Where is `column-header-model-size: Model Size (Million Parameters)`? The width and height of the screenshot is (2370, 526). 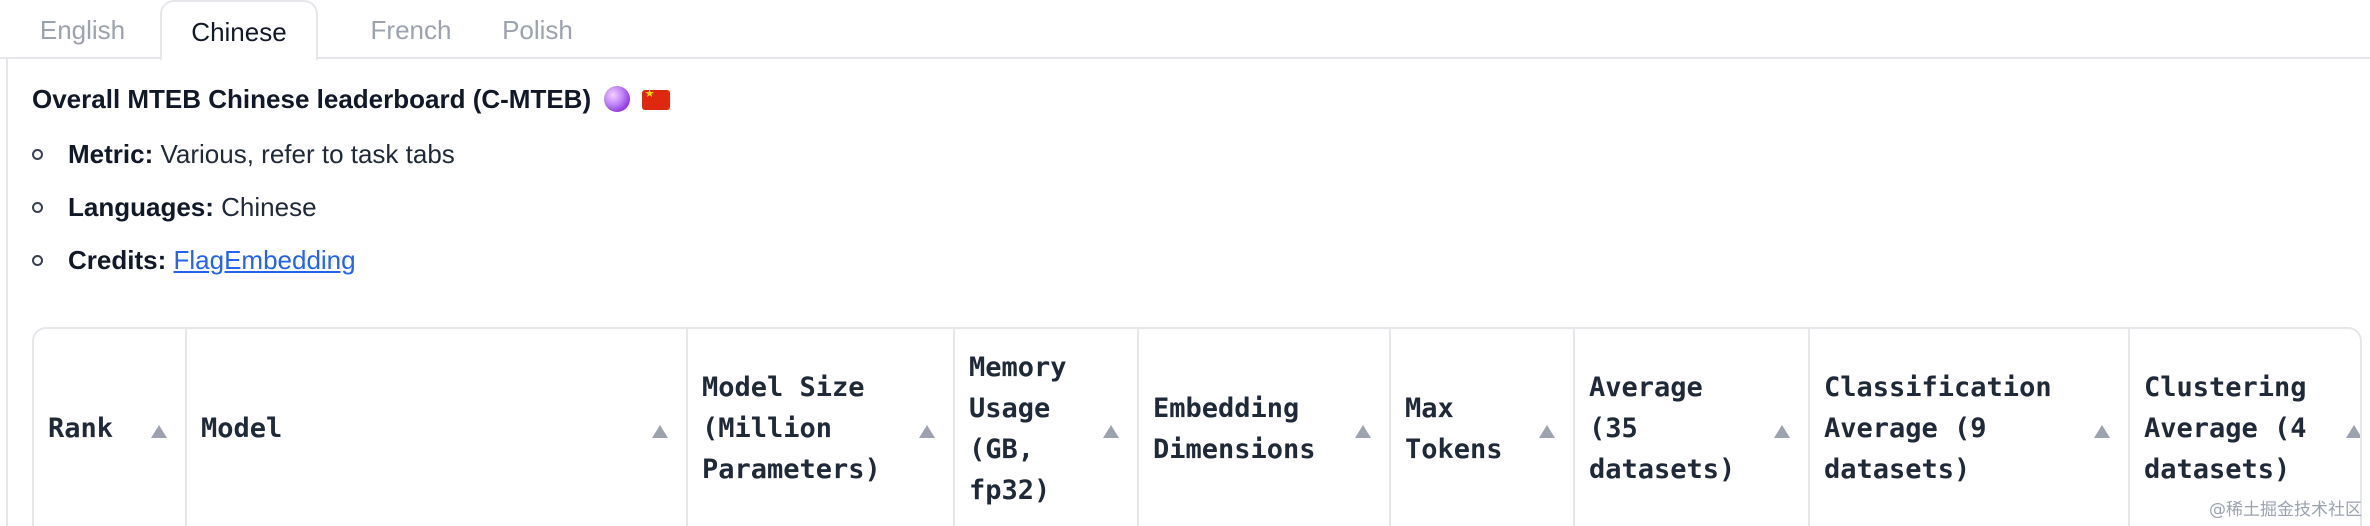 column-header-model-size: Model Size (Million Parameters) is located at coordinates (821, 427).